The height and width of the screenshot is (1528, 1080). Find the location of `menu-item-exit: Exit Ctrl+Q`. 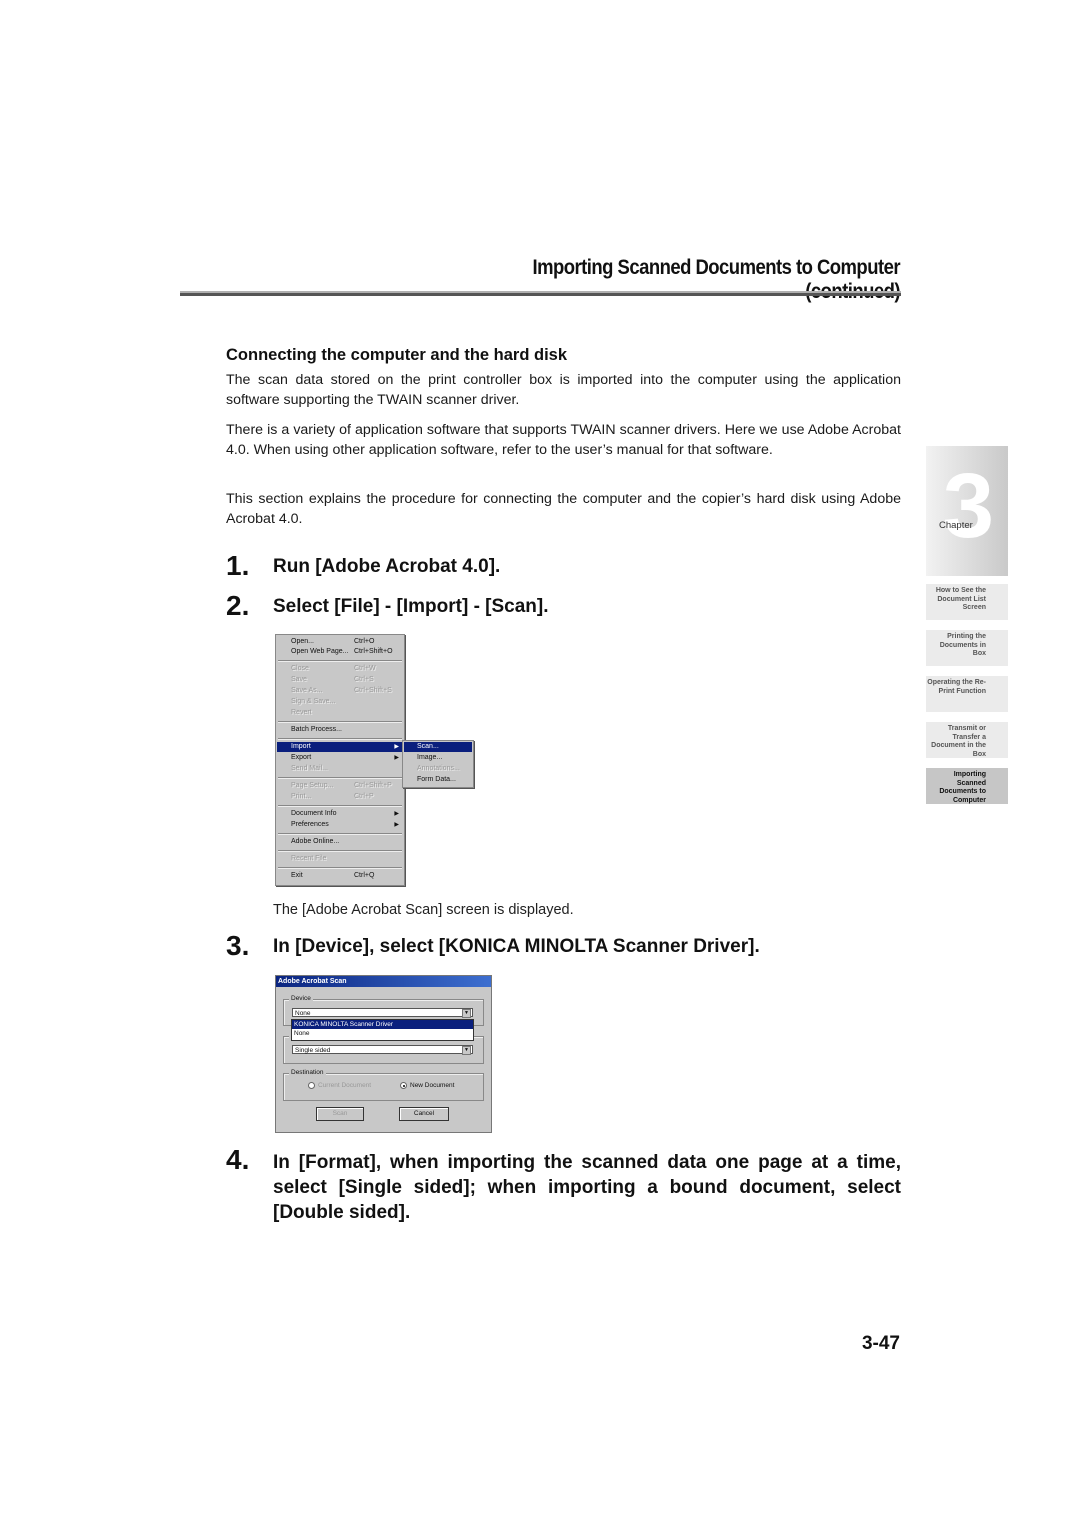

menu-item-exit: Exit Ctrl+Q is located at coordinates (340, 876).